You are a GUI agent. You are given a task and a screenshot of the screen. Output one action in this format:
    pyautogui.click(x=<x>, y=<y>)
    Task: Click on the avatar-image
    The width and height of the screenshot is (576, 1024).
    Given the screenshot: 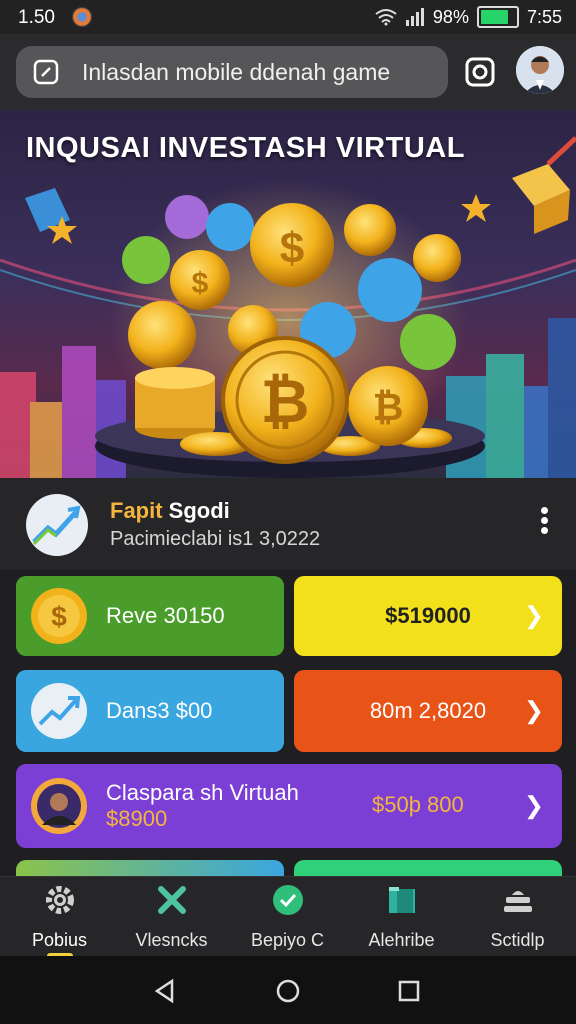 What is the action you would take?
    pyautogui.click(x=540, y=70)
    